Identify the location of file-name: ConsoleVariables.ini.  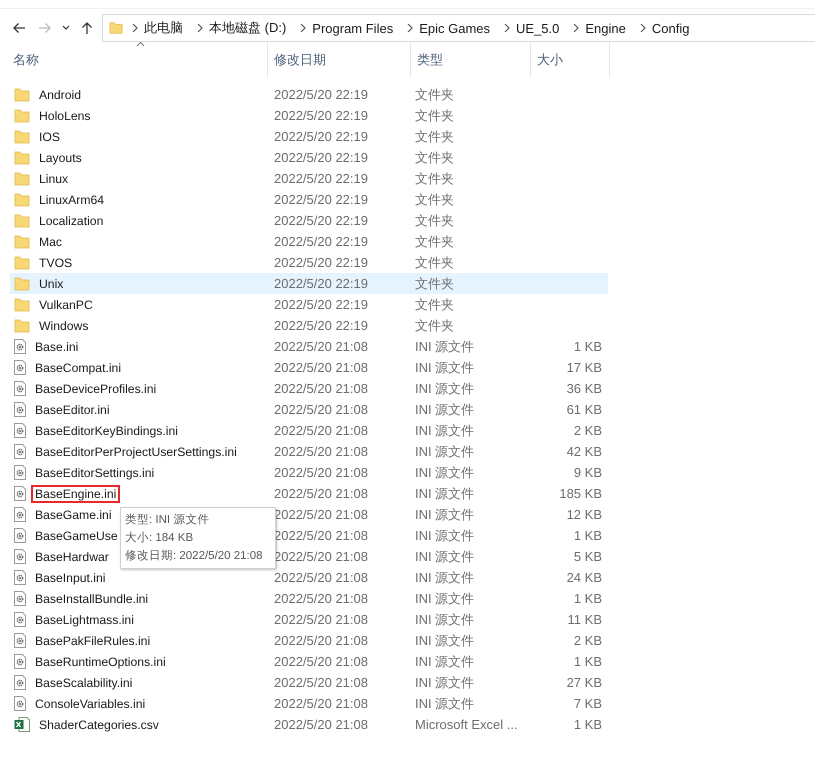
(90, 703).